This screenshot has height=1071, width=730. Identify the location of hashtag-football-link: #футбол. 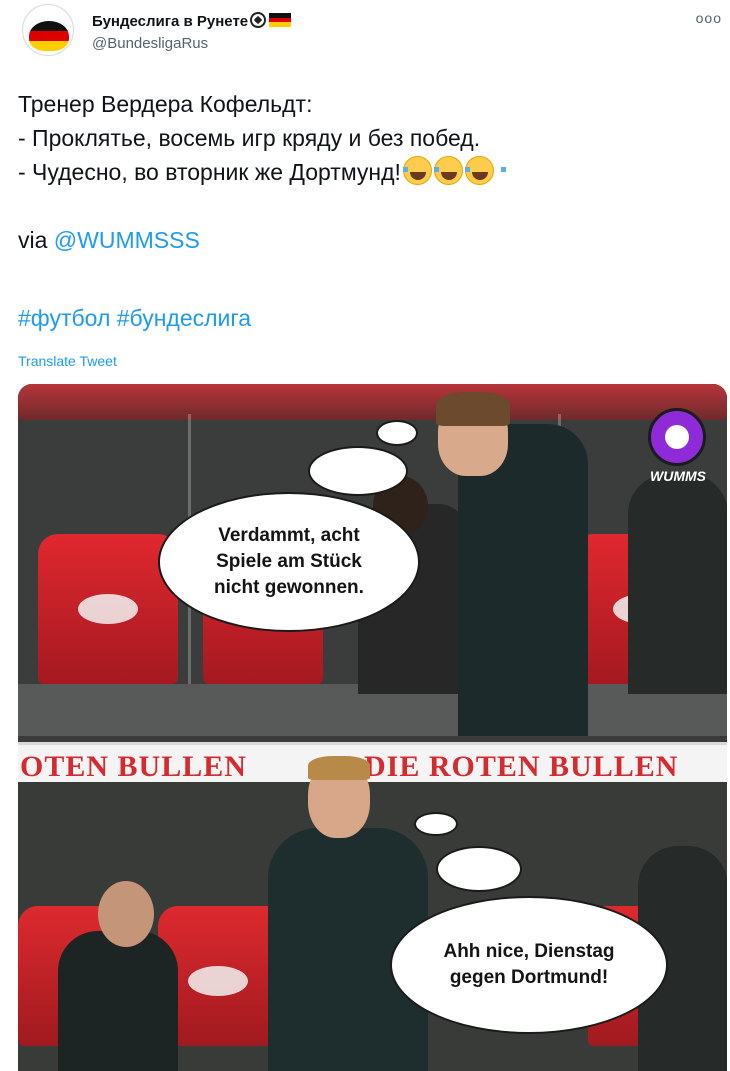
(64, 318).